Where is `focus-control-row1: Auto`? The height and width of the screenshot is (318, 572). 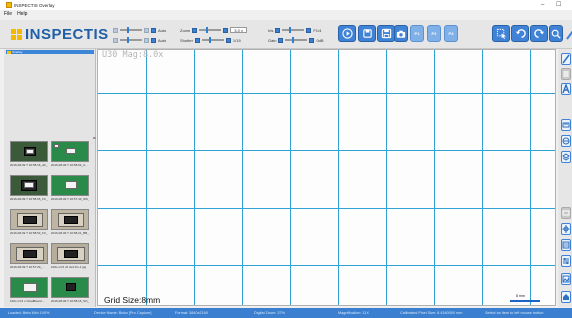 focus-control-row1: Auto is located at coordinates (139, 30).